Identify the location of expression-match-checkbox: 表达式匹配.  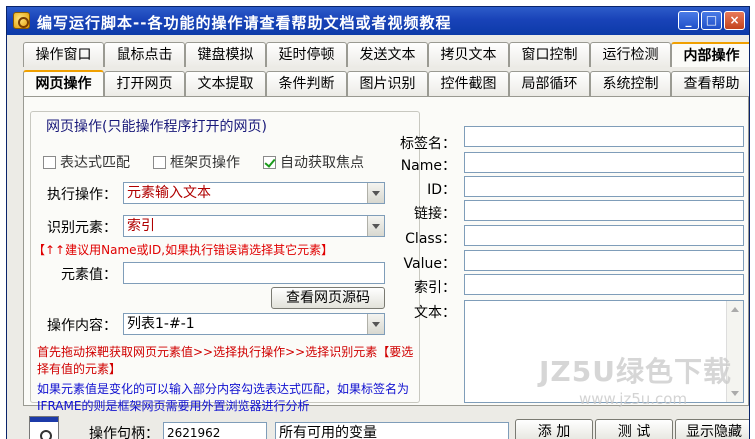
(86, 162).